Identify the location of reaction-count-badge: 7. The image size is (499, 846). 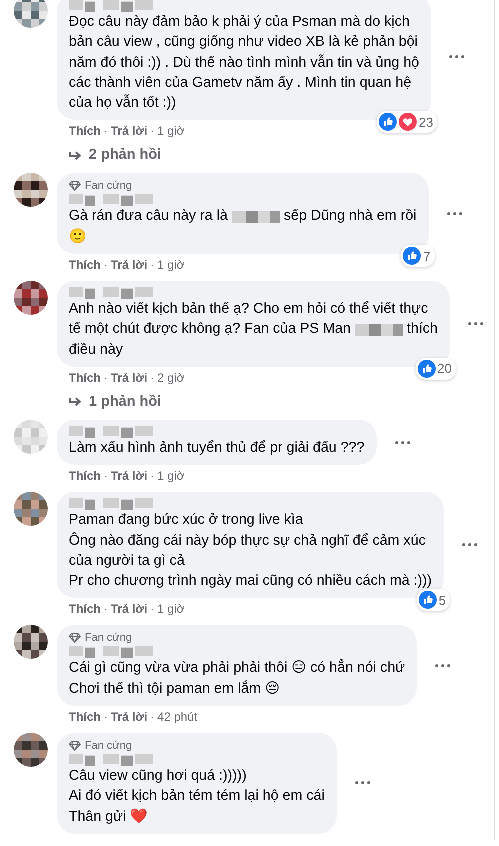
(418, 256).